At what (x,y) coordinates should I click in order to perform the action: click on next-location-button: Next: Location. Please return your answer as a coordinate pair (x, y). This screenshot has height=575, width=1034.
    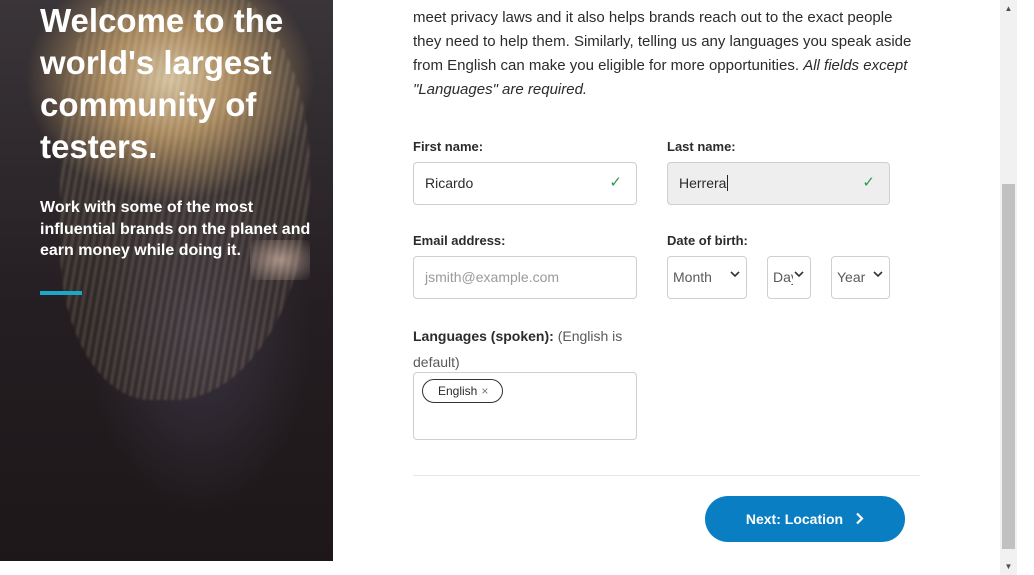
    Looking at the image, I should click on (805, 519).